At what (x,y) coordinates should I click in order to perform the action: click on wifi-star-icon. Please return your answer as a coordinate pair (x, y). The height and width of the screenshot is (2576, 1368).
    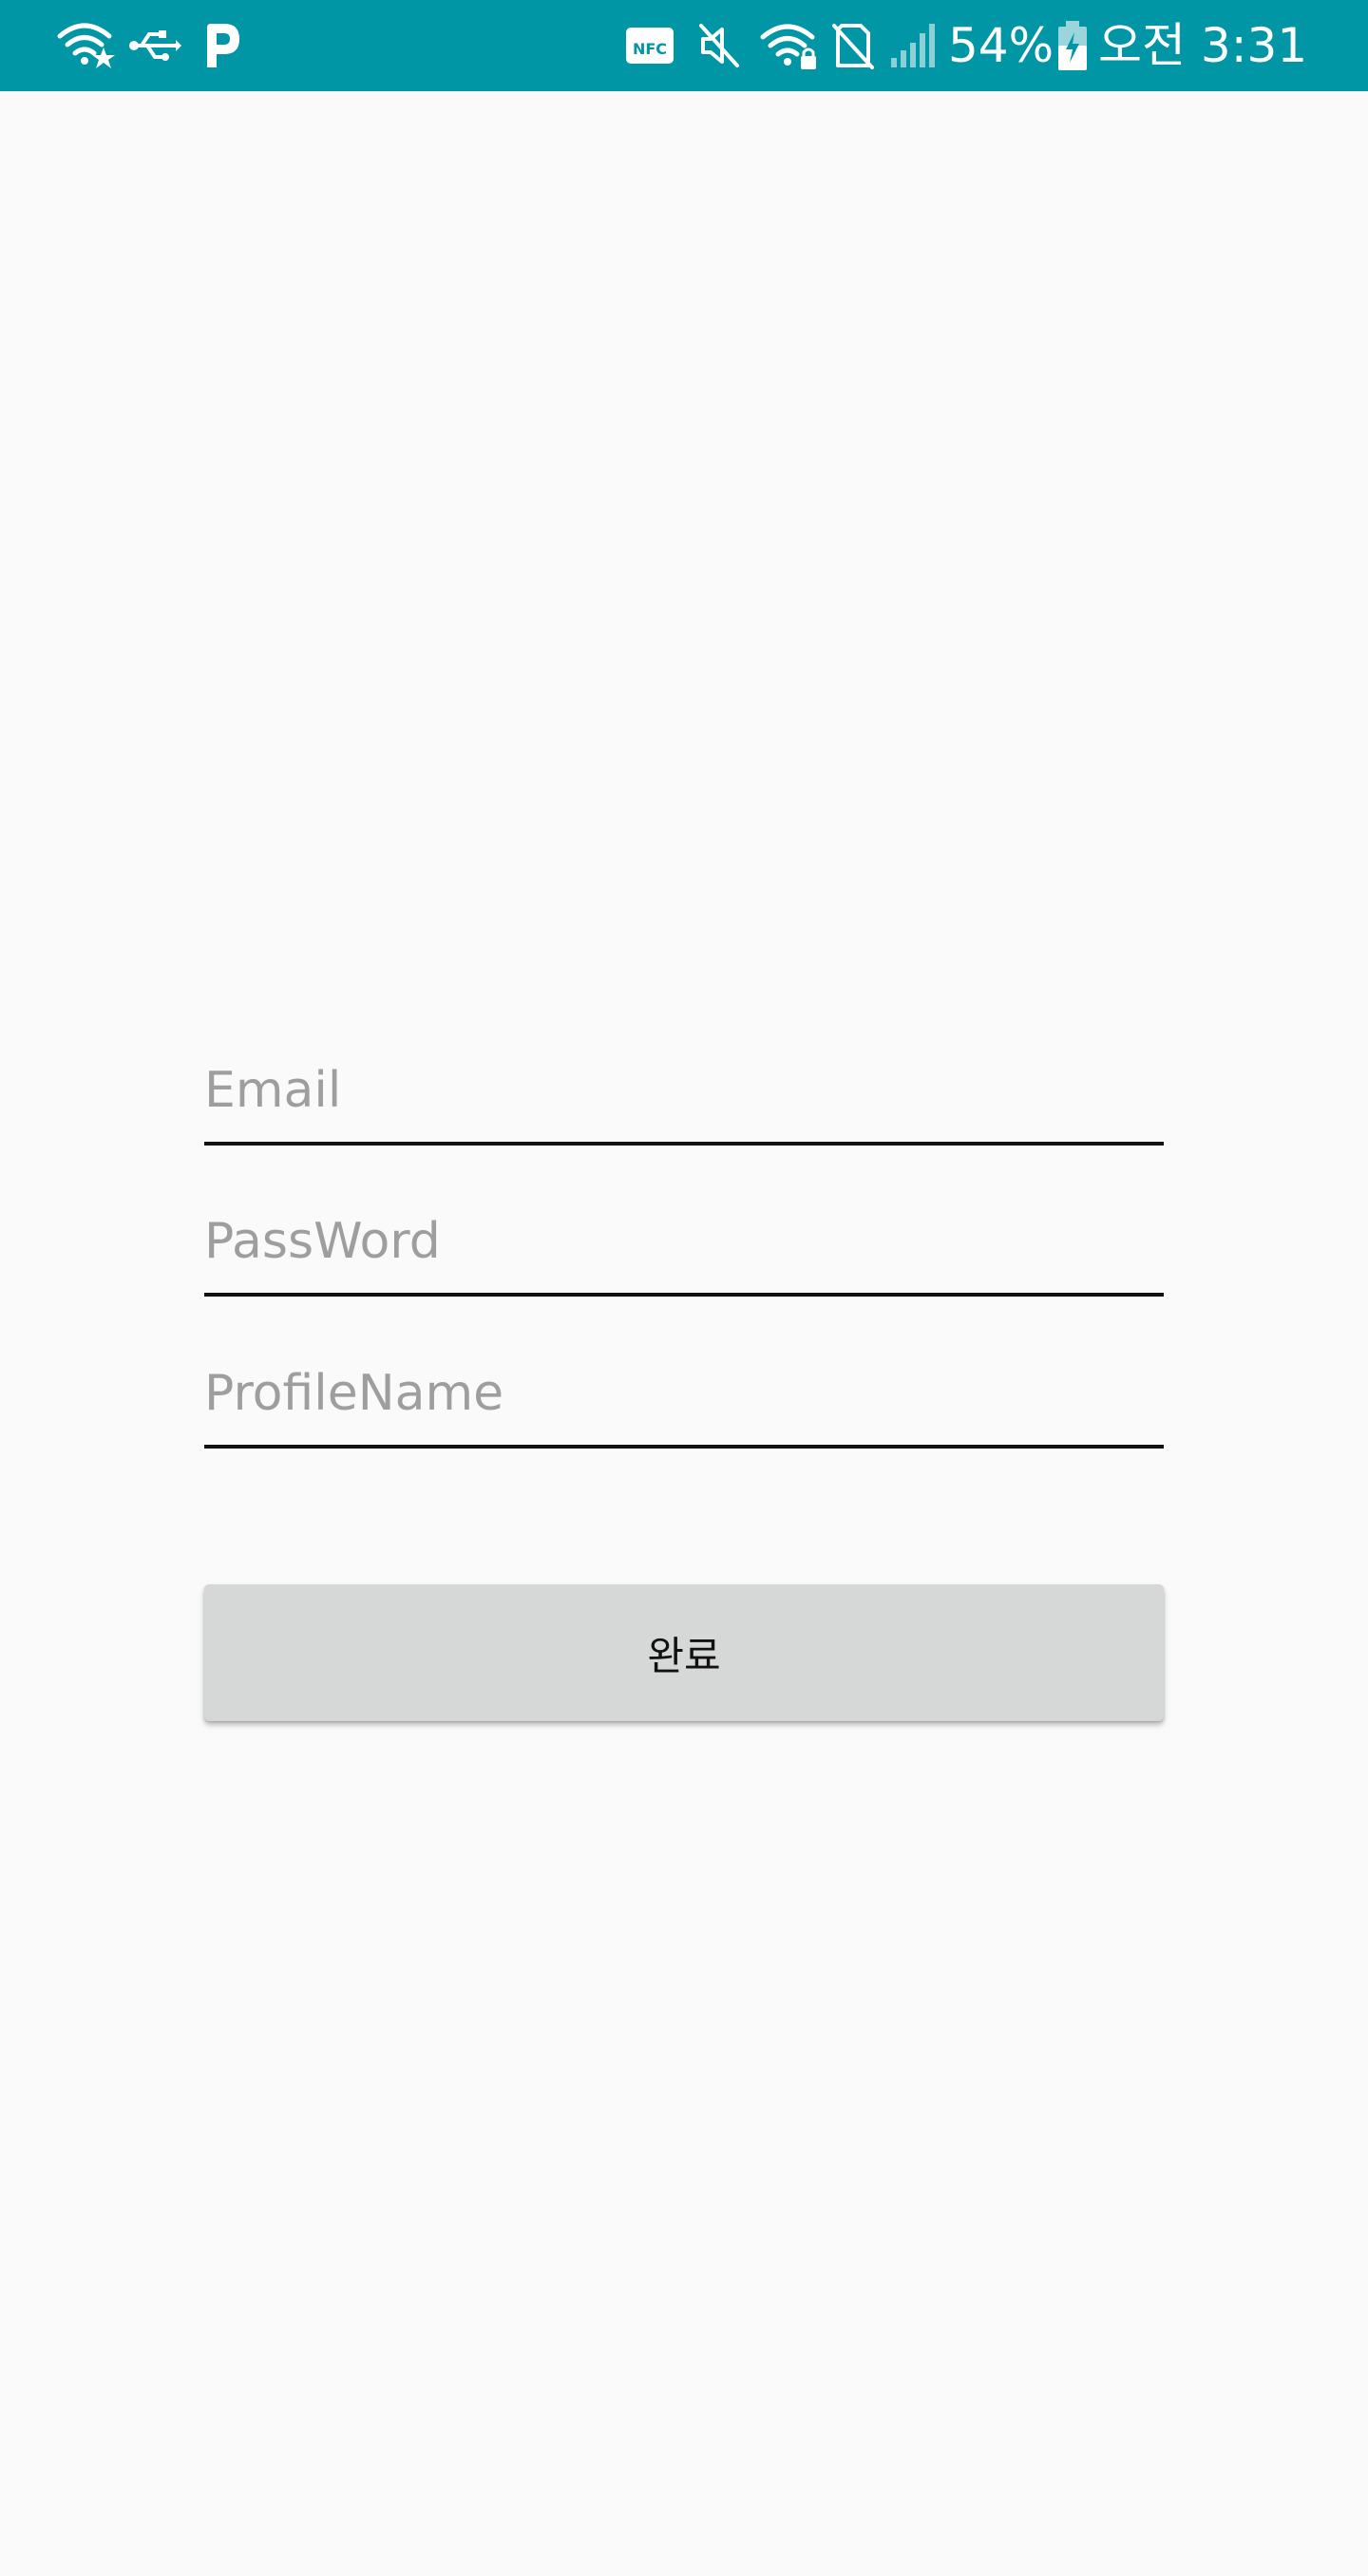
    Looking at the image, I should click on (86, 45).